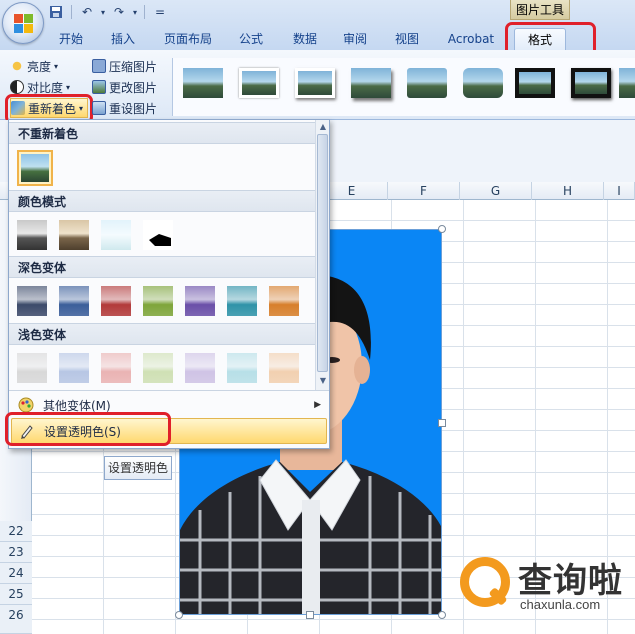  What do you see at coordinates (56, 12) in the screenshot?
I see `save-icon` at bounding box center [56, 12].